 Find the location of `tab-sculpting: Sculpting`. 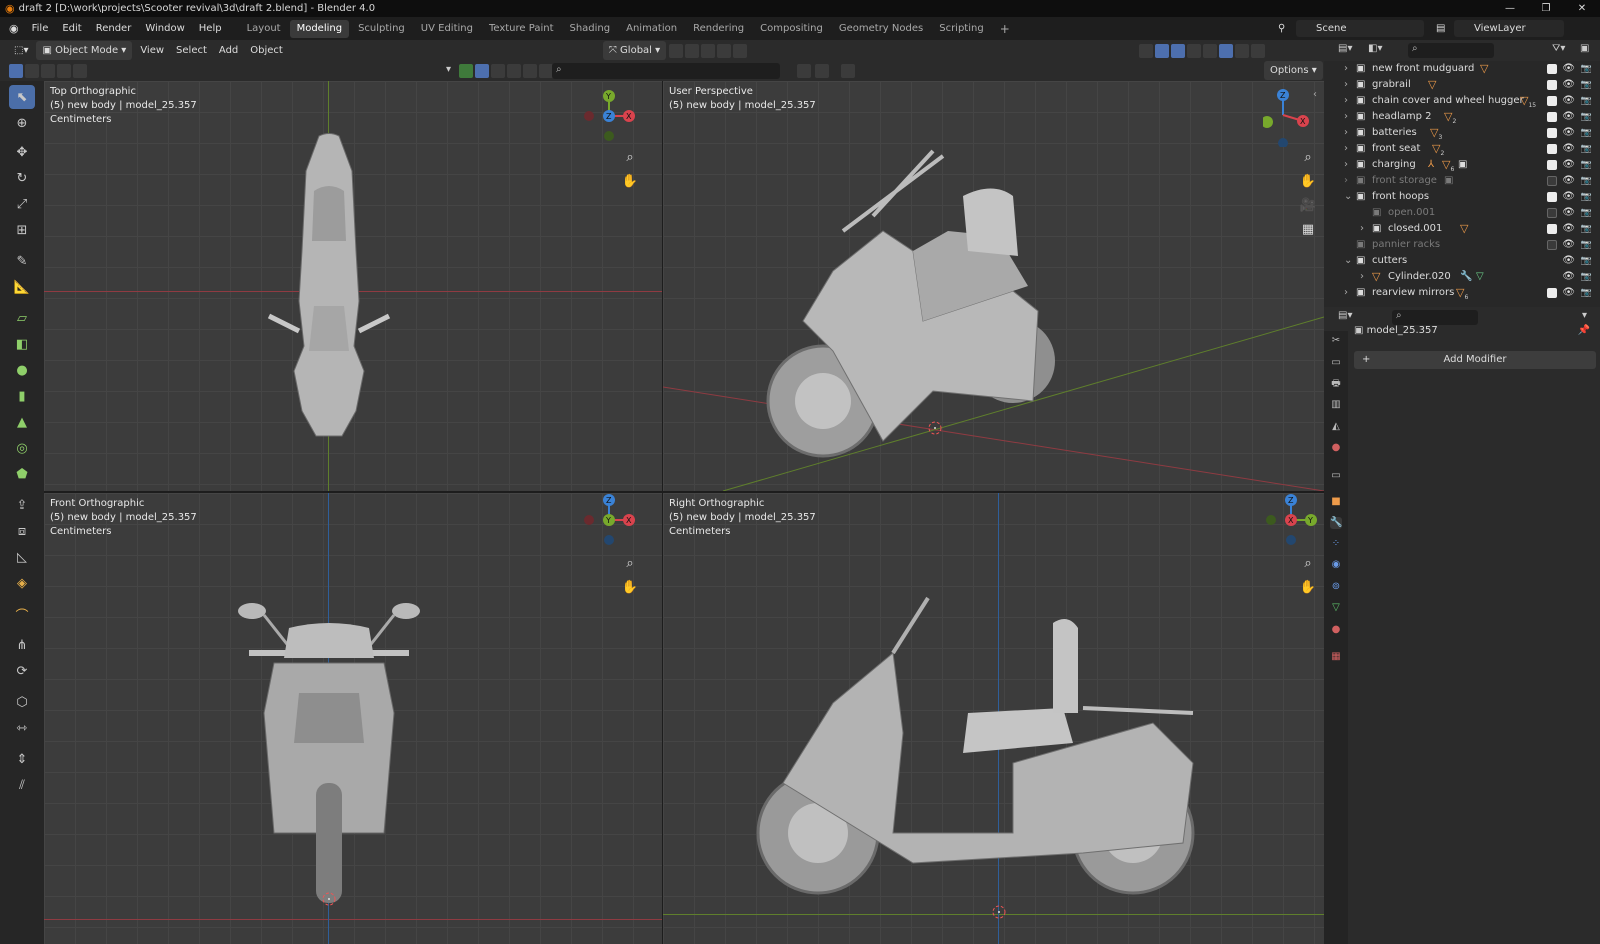

tab-sculpting: Sculpting is located at coordinates (381, 29).